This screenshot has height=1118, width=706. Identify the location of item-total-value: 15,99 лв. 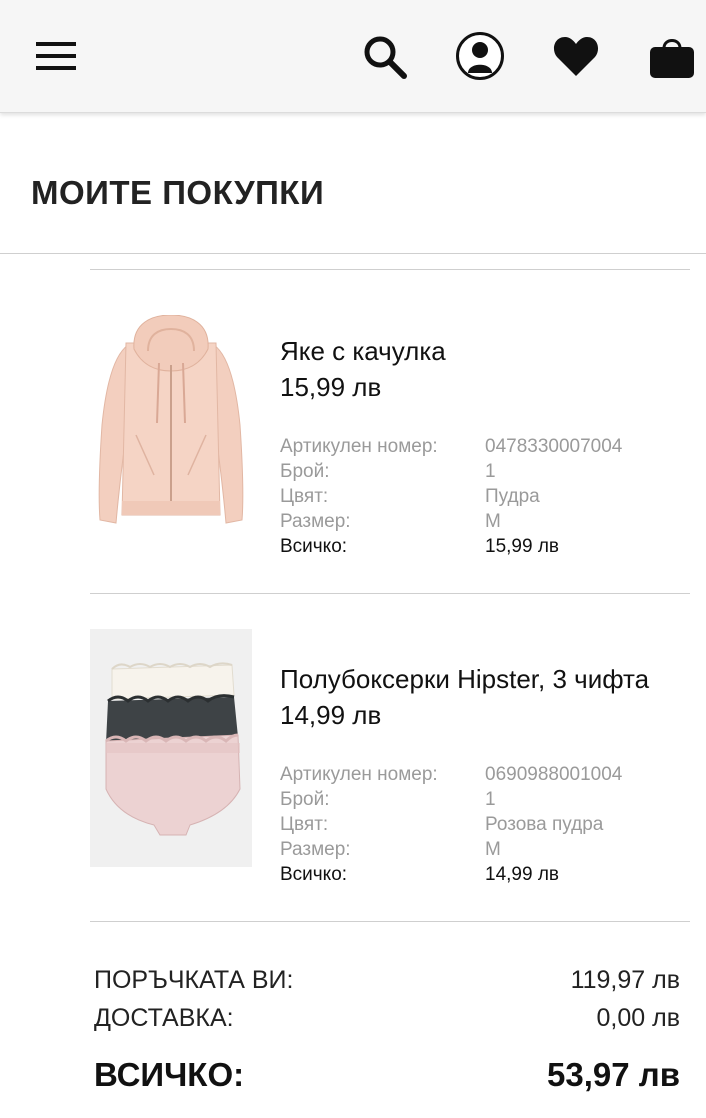
(522, 546).